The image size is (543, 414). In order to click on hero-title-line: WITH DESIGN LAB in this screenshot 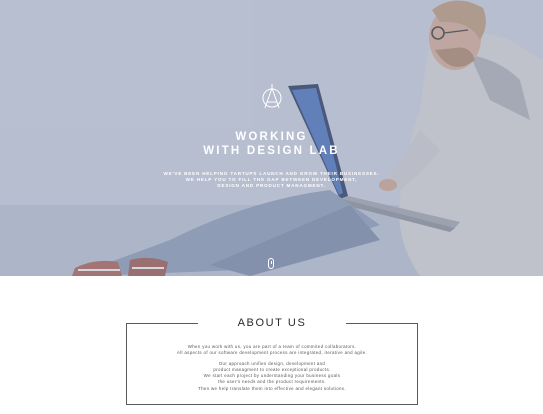, I will do `click(271, 151)`.